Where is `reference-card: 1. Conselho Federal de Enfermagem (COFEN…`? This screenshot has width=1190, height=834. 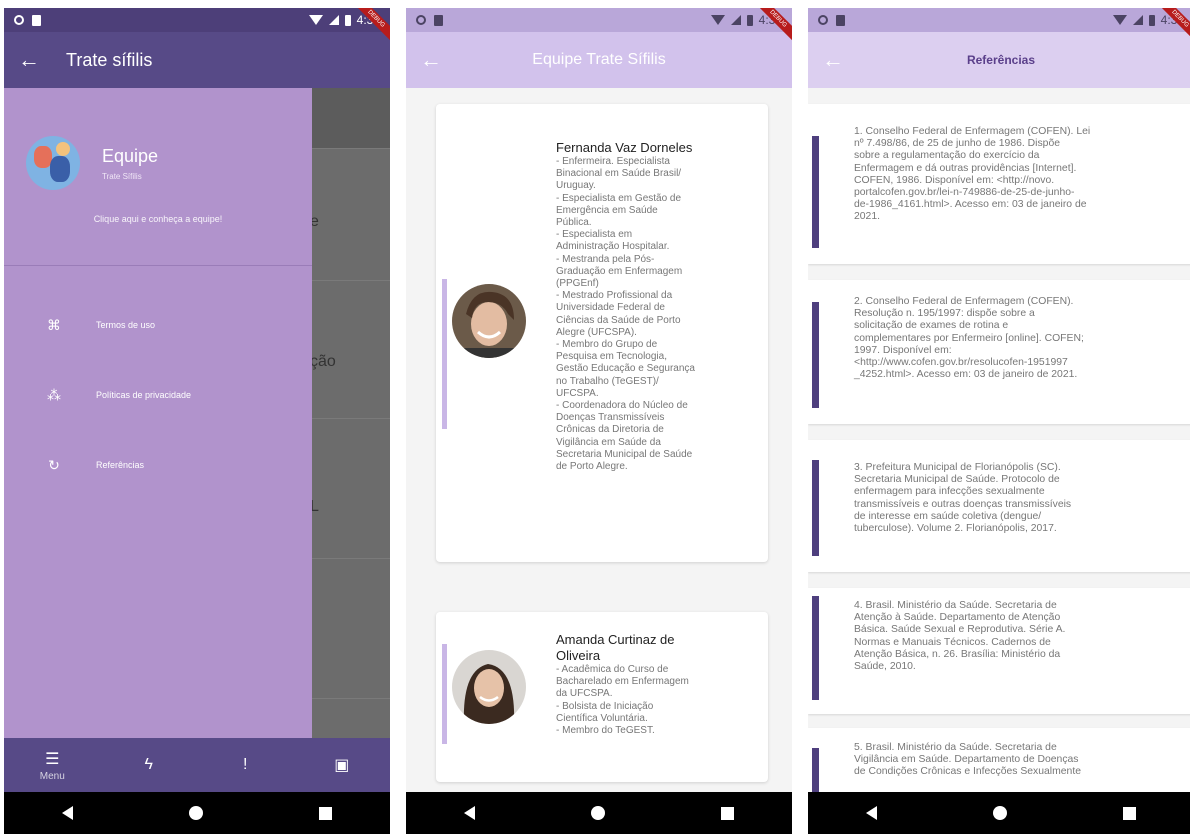 reference-card: 1. Conselho Federal de Enfermagem (COFEN… is located at coordinates (999, 184).